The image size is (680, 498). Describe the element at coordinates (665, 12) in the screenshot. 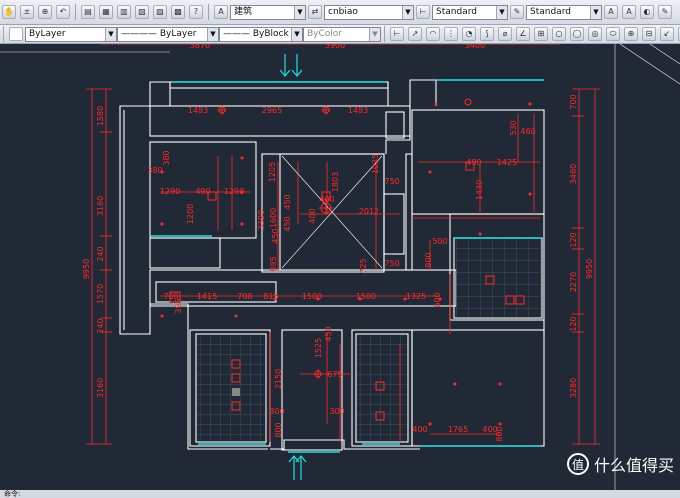

I see `text-edit-icon: ✎` at that location.